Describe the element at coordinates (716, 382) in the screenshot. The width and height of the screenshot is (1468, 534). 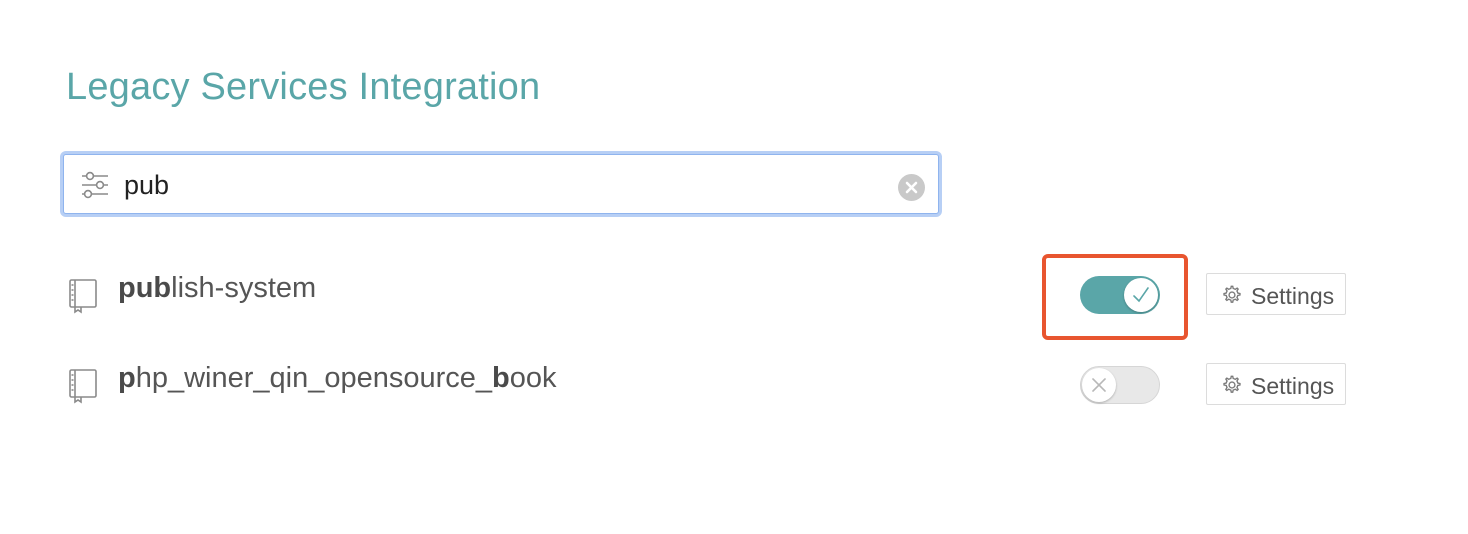
I see `repo-row-php-winer-qin-opensource-book: php_winer_qin_opensource_book Settings` at that location.